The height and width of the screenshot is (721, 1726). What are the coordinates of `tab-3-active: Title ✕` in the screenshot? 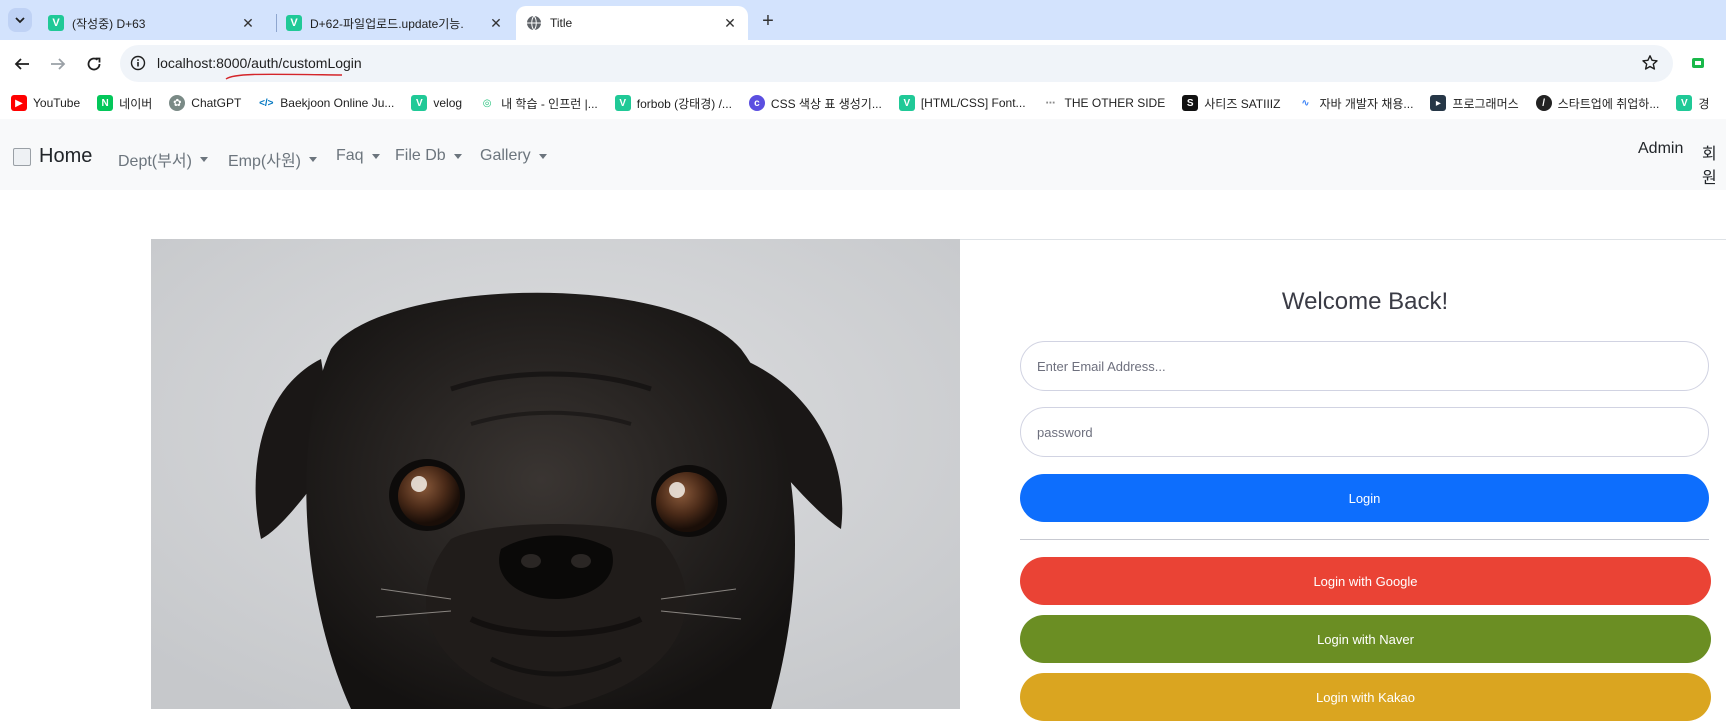 It's located at (632, 23).